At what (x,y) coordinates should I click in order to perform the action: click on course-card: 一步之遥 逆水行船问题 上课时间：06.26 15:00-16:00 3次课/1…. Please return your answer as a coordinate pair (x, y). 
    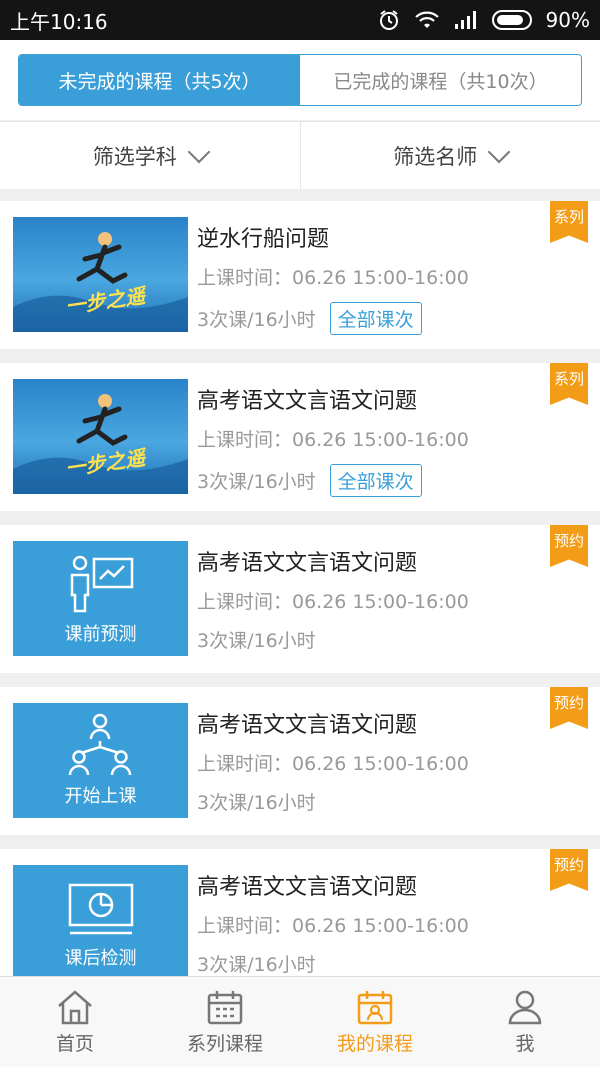
    Looking at the image, I should click on (300, 275).